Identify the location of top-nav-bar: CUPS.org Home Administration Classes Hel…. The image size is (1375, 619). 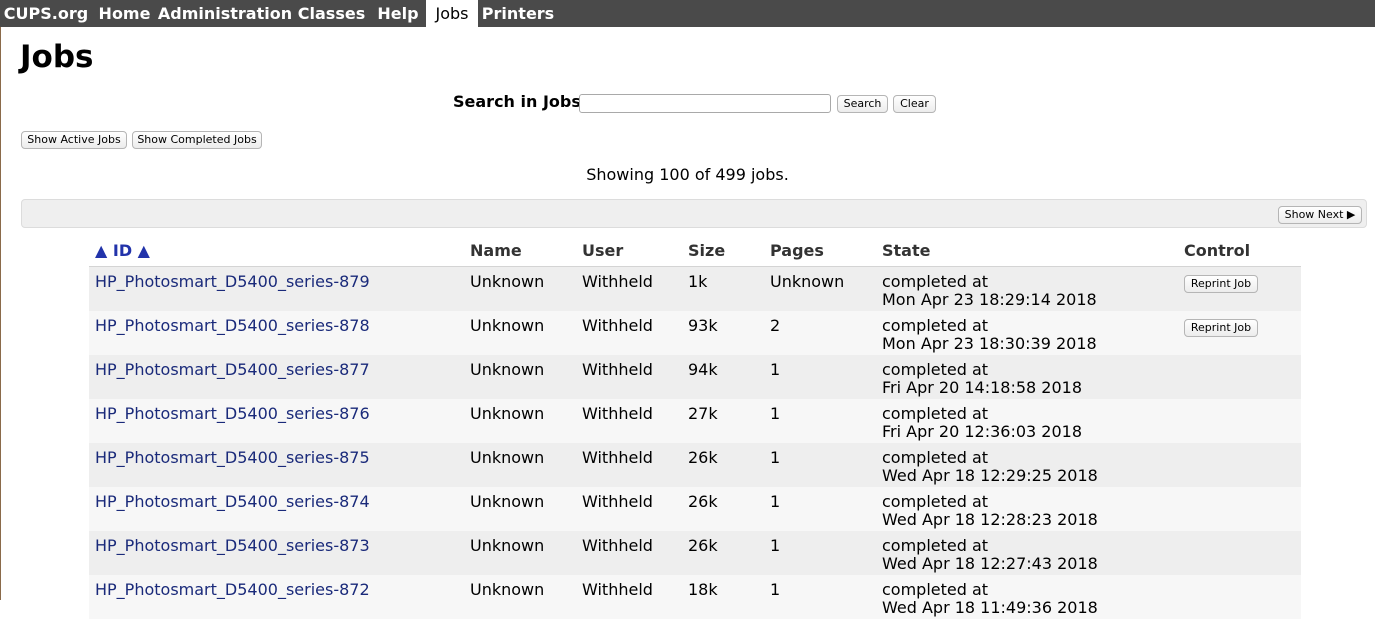
(687, 13).